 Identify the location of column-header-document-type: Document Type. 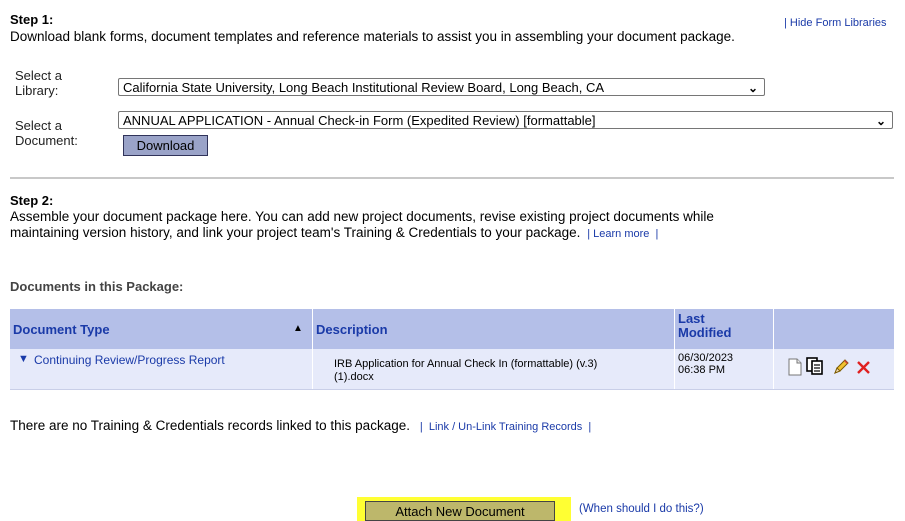
(61, 329).